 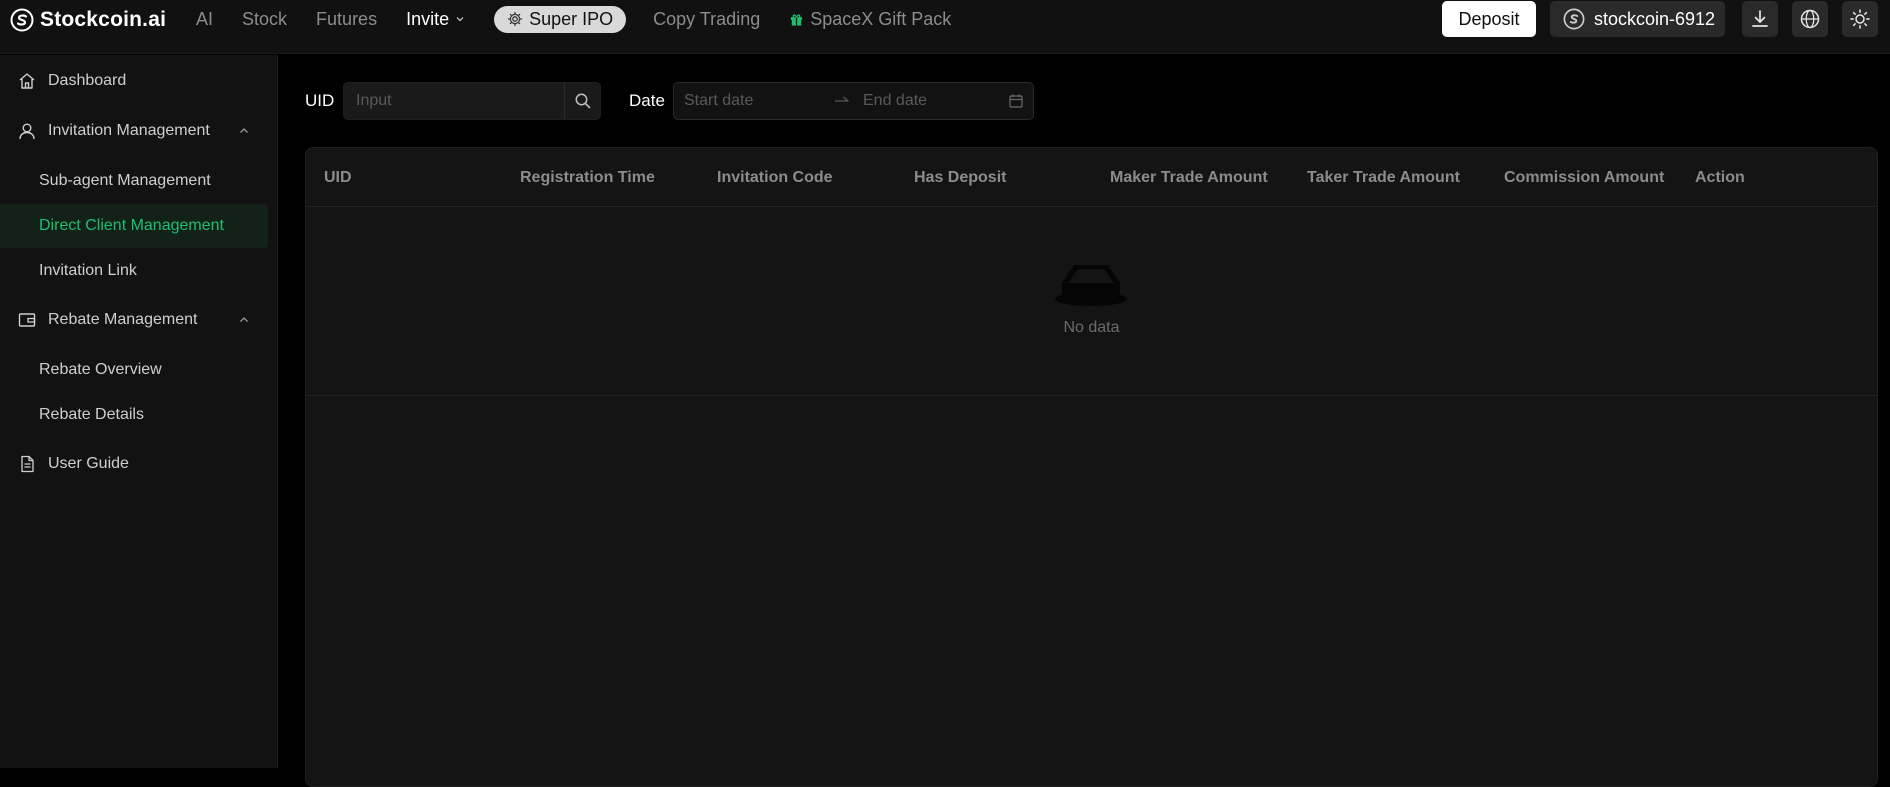 What do you see at coordinates (587, 177) in the screenshot?
I see `column-header-registration-time: Registration Time` at bounding box center [587, 177].